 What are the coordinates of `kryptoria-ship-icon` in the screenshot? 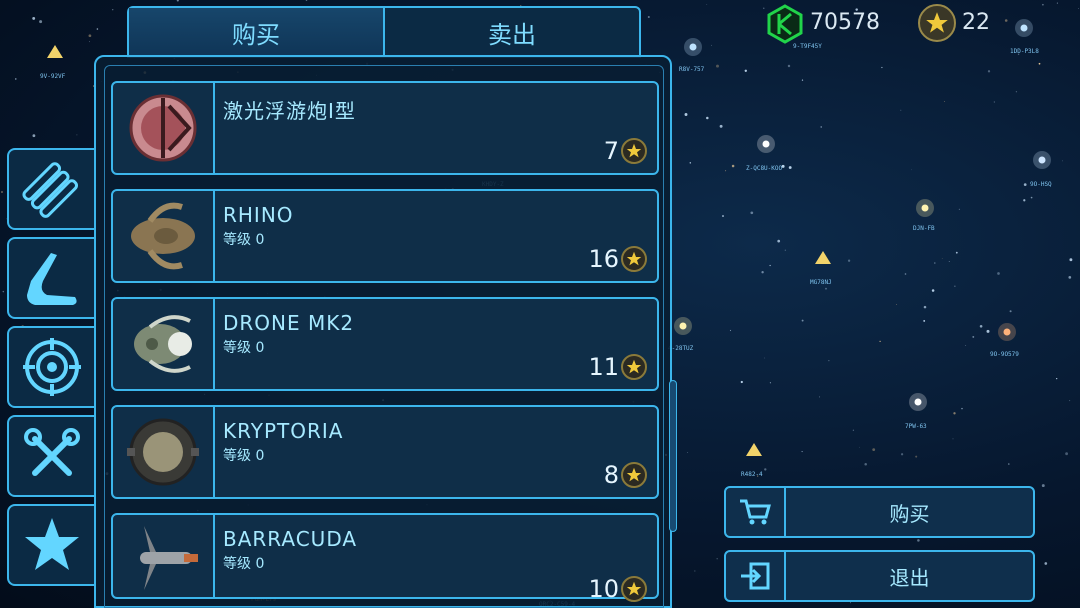 It's located at (163, 452).